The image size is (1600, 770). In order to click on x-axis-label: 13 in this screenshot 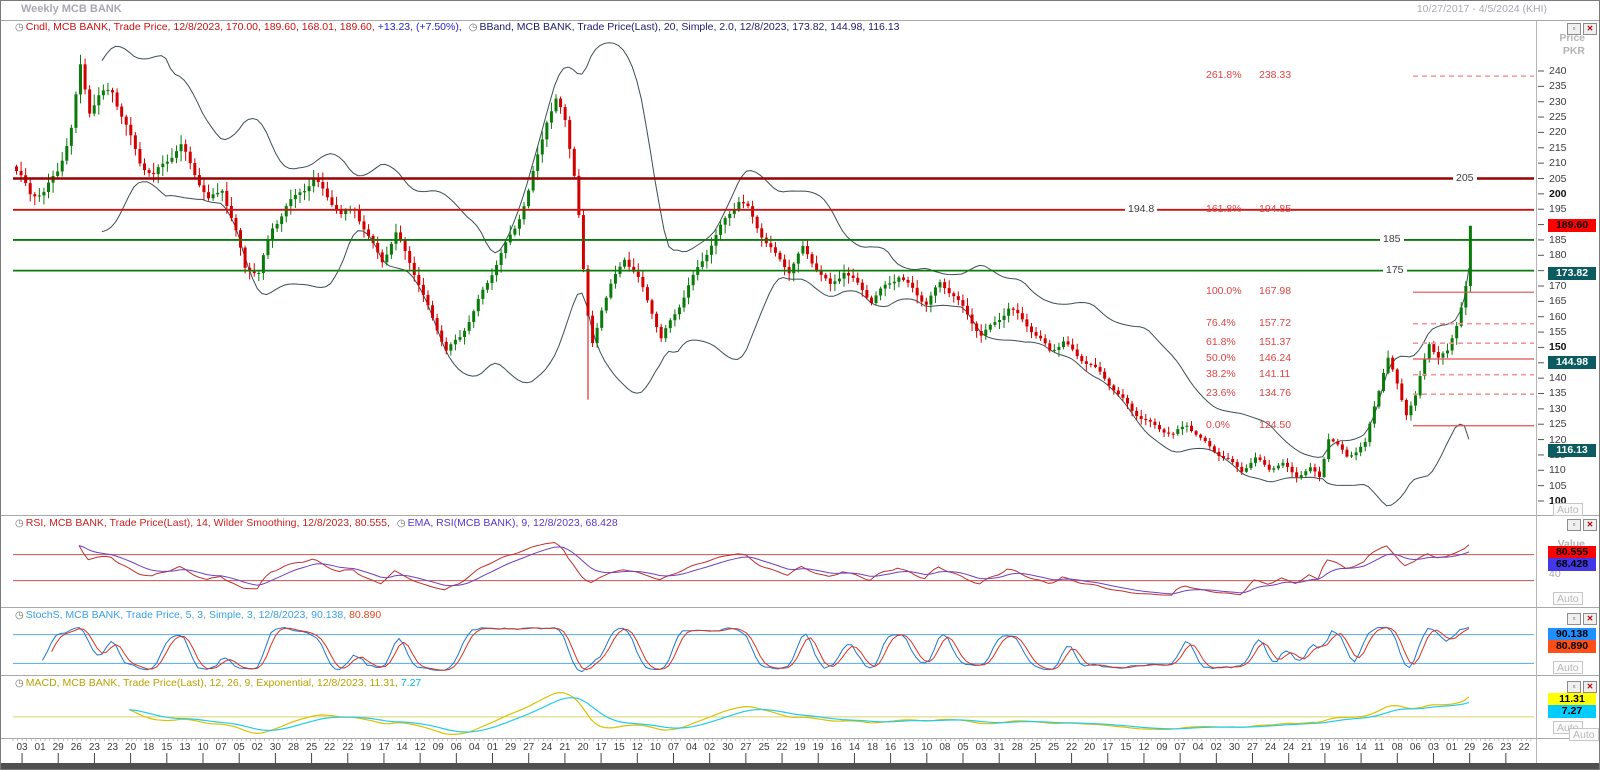, I will do `click(185, 747)`.